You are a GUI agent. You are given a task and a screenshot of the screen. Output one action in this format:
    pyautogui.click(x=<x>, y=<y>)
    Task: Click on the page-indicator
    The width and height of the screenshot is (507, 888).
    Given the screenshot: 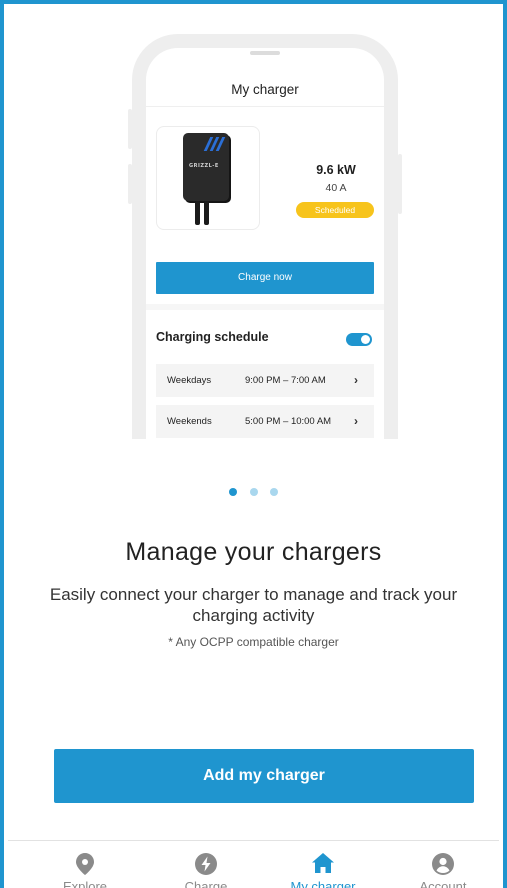 What is the action you would take?
    pyautogui.click(x=253, y=492)
    